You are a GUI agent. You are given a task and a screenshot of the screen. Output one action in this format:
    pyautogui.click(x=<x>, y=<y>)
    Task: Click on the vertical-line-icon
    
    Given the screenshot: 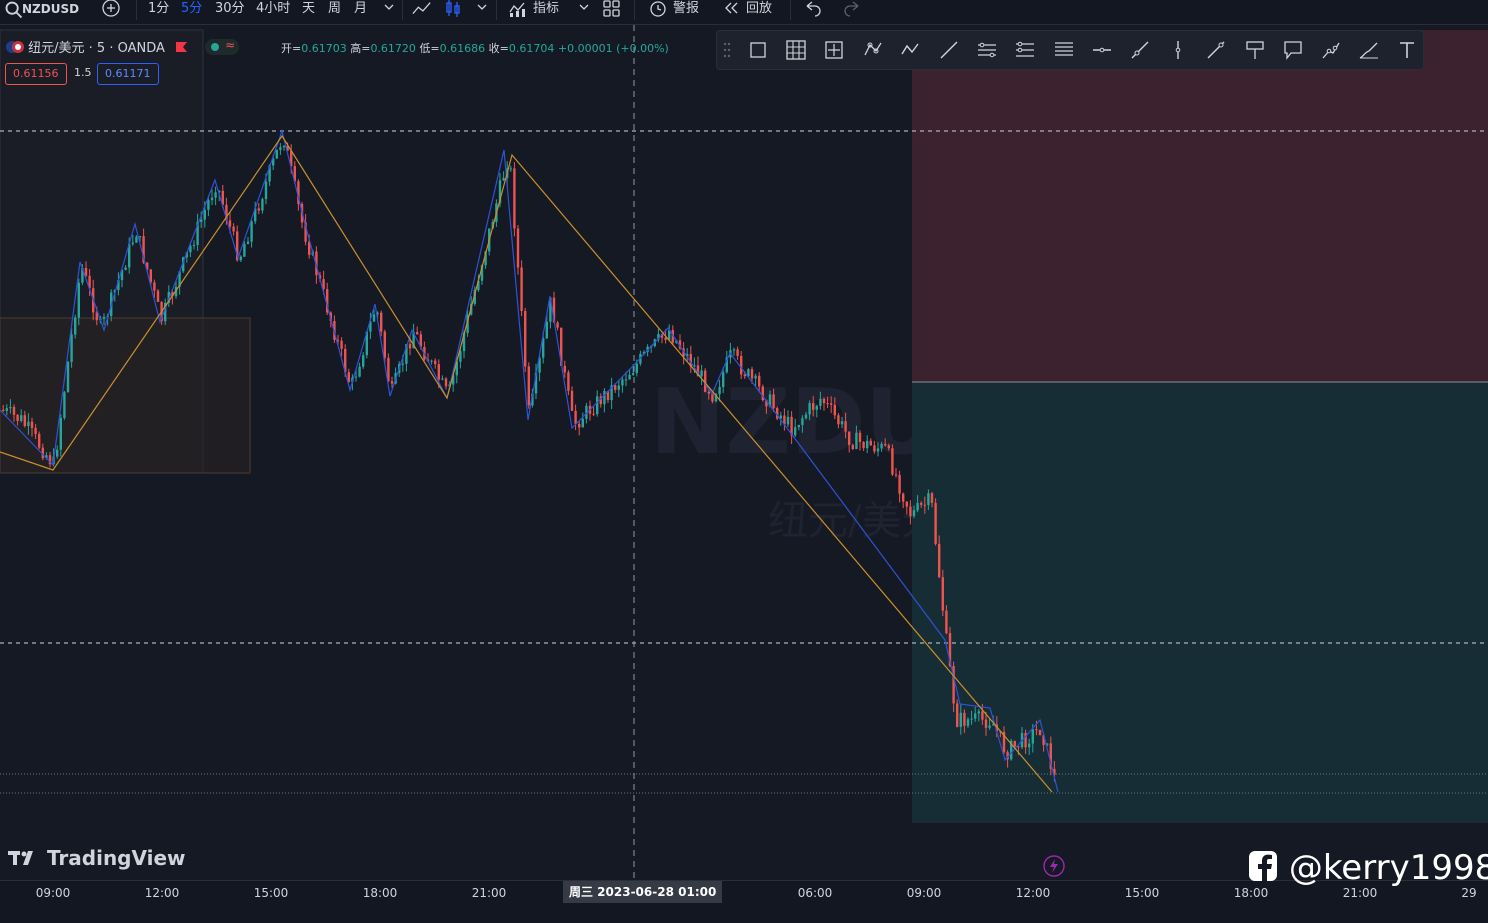 What is the action you would take?
    pyautogui.click(x=1178, y=50)
    